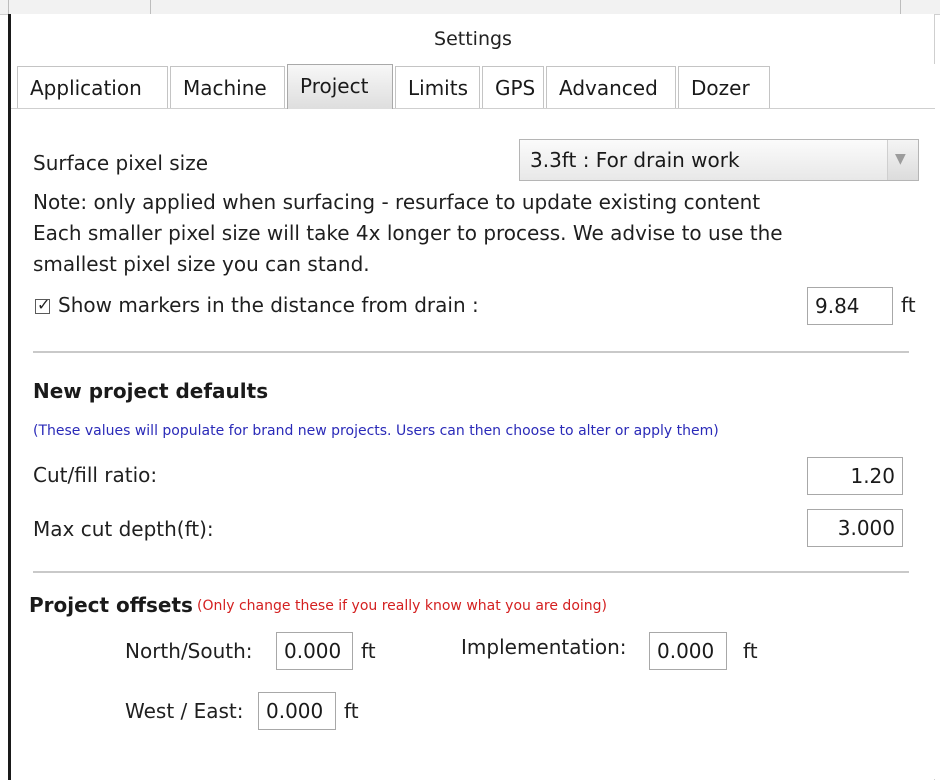 This screenshot has height=780, width=940. I want to click on checkmark-icon: ✓, so click(44, 304).